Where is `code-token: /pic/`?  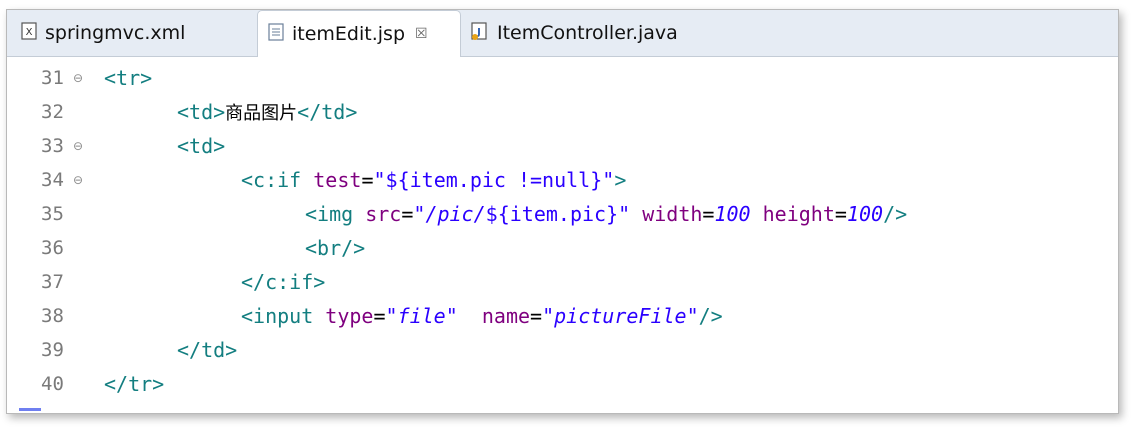 code-token: /pic/ is located at coordinates (455, 214).